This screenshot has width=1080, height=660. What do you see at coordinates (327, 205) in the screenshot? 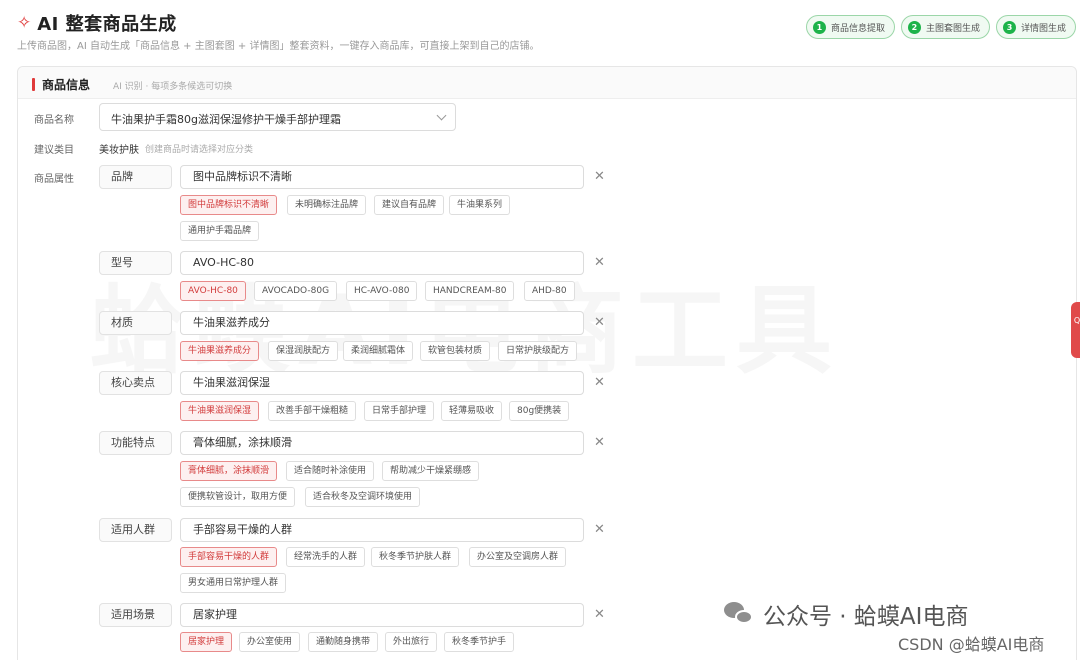
I see `option-chip: 未明确标注品牌` at bounding box center [327, 205].